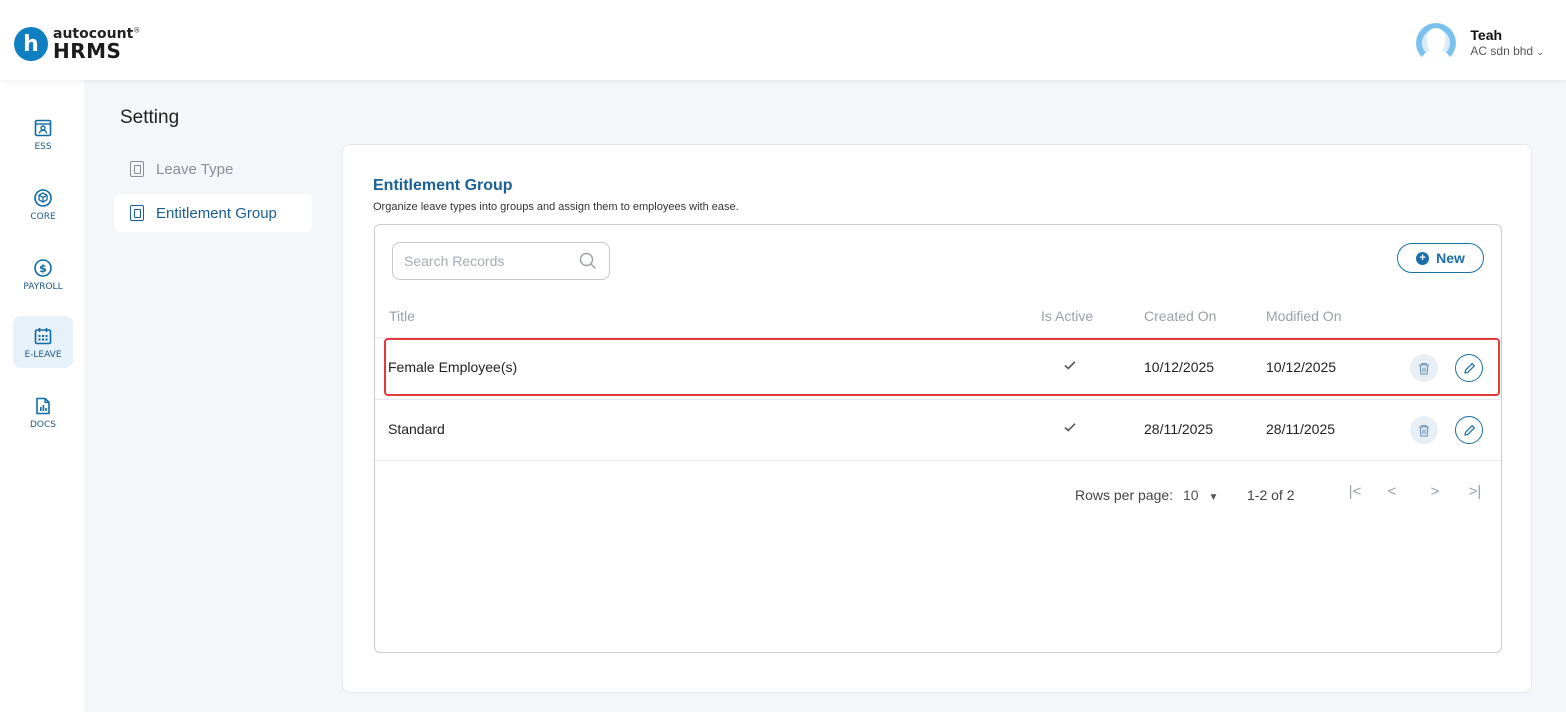 This screenshot has width=1566, height=712. I want to click on sidebar-item-payroll: $ PAYROLL, so click(43, 274).